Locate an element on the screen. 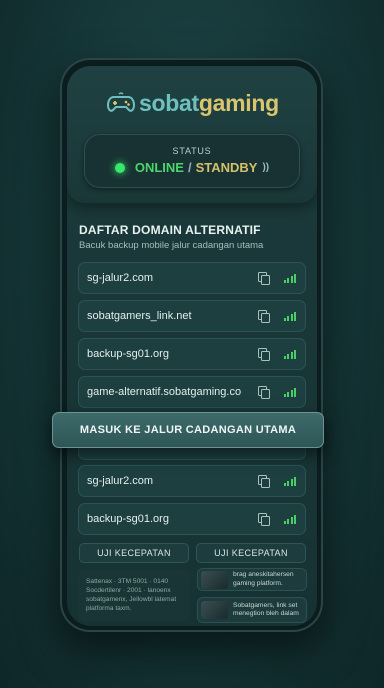 The image size is (384, 688). card-text: brag aneskitahersen gaming platform. is located at coordinates (263, 579).